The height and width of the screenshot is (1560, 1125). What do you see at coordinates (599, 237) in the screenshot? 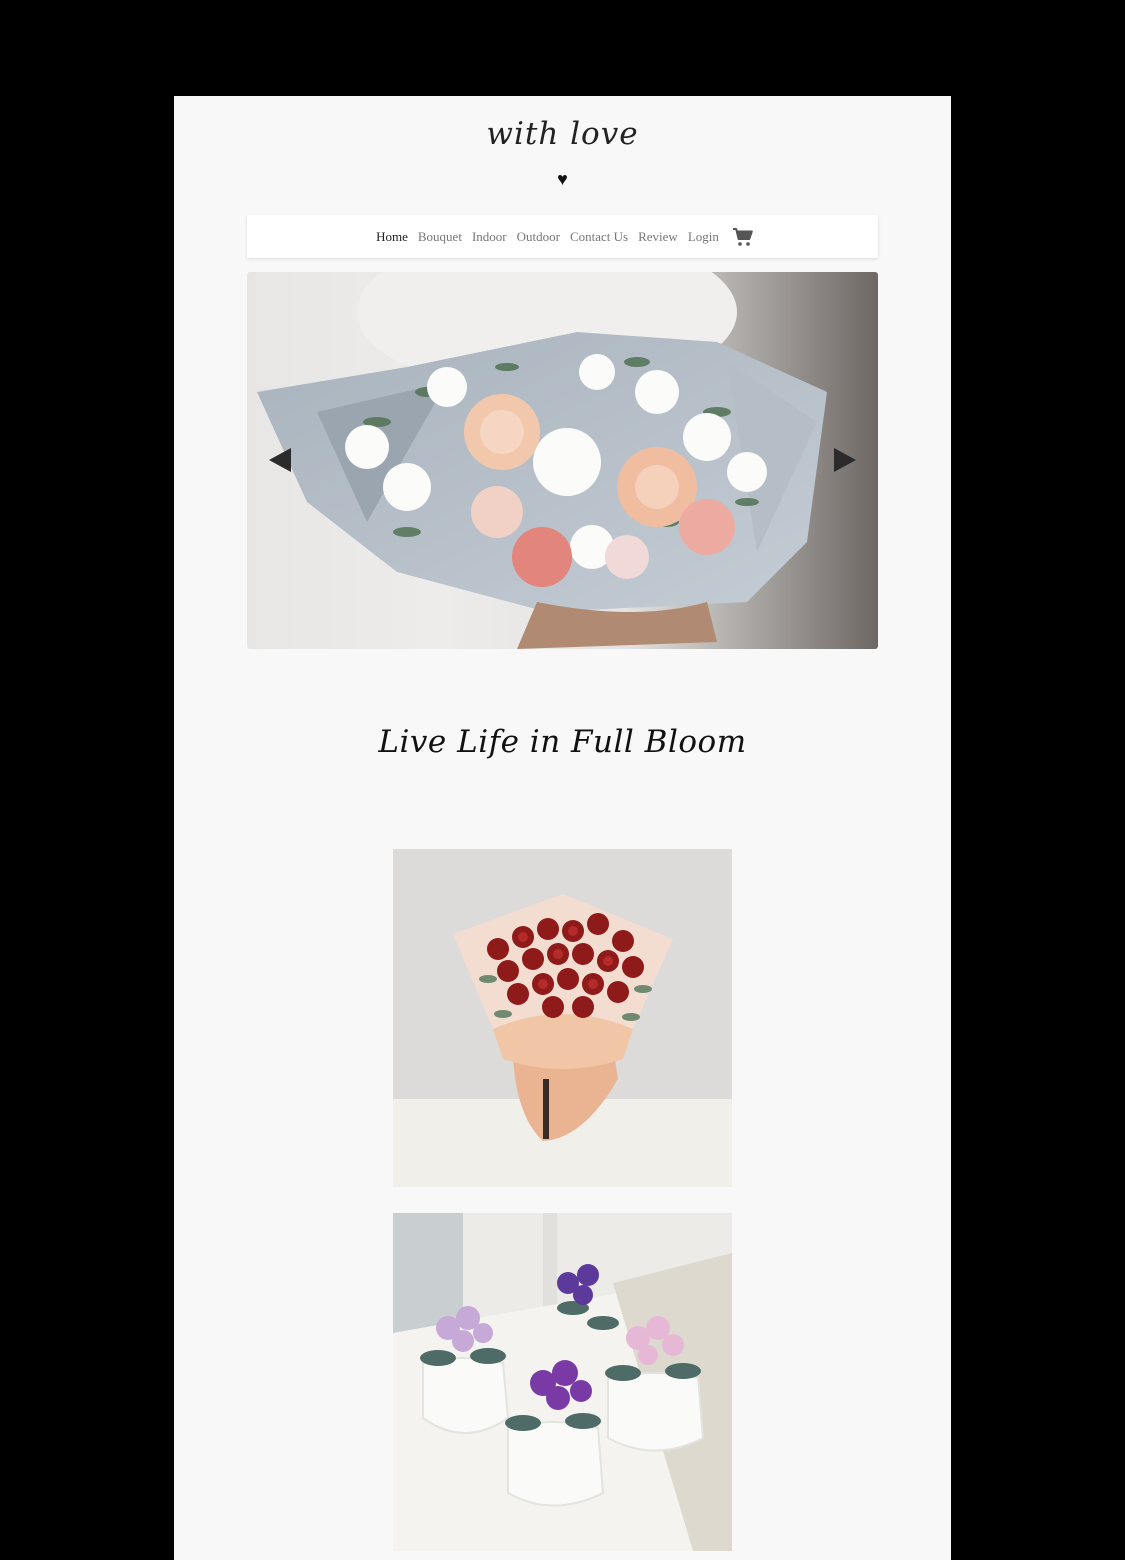
I see `nav-contact-us: Contact Us` at bounding box center [599, 237].